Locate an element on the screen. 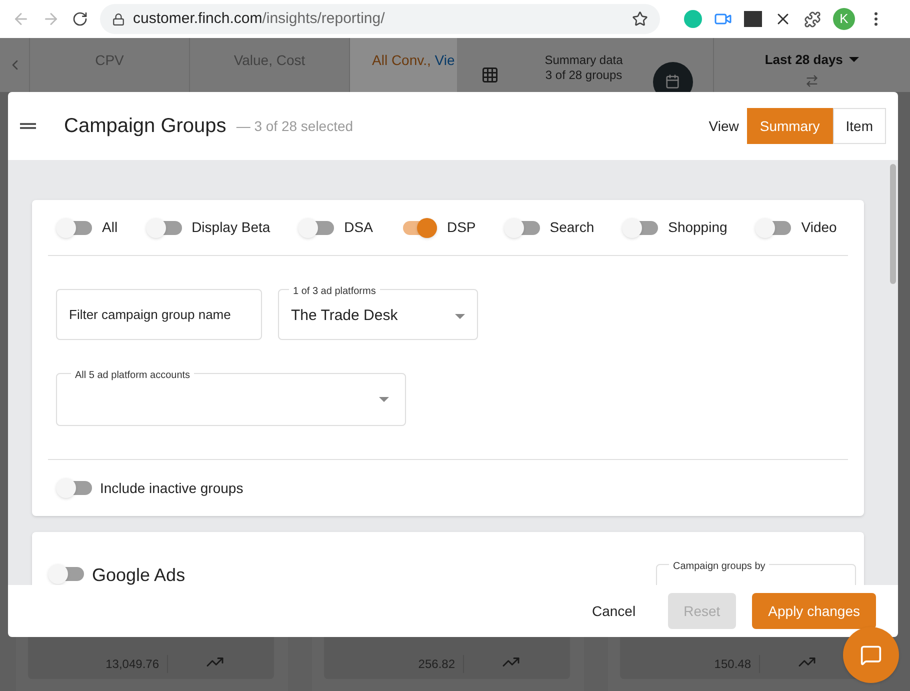  forward-icon is located at coordinates (51, 19).